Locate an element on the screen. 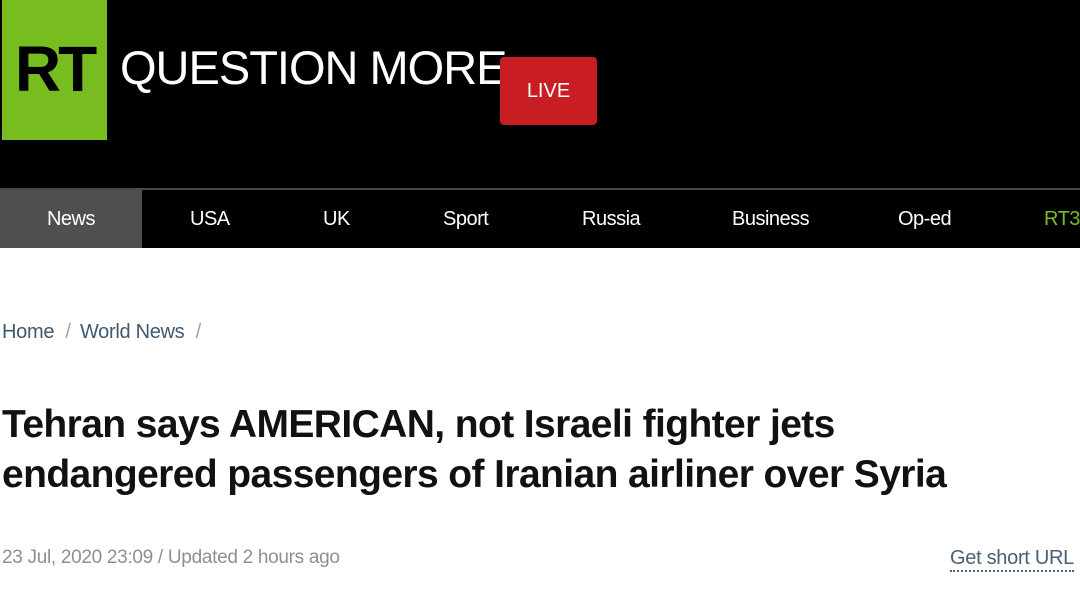  nav-item-usa: USA is located at coordinates (210, 219).